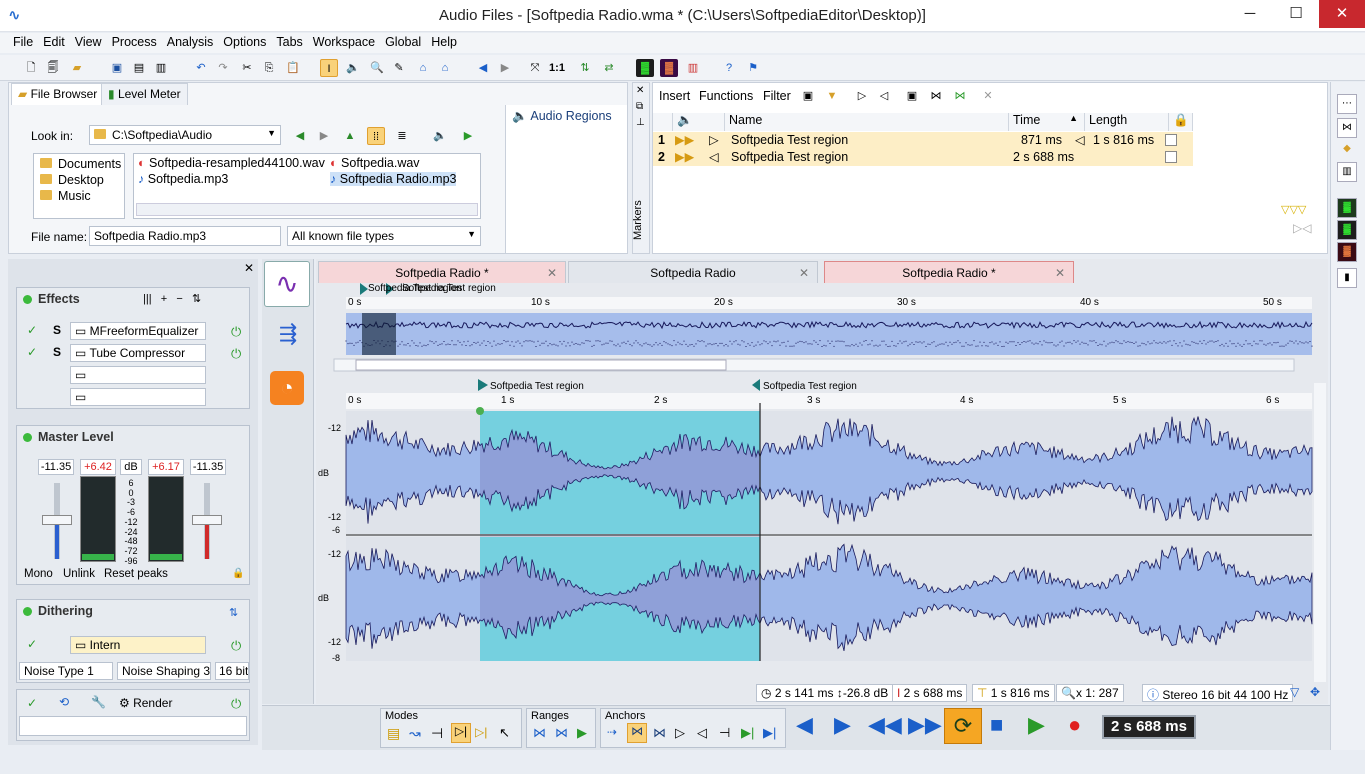 This screenshot has width=1365, height=774. Describe the element at coordinates (585, 68) in the screenshot. I see `zoom-vertical-icon: ⇅` at that location.